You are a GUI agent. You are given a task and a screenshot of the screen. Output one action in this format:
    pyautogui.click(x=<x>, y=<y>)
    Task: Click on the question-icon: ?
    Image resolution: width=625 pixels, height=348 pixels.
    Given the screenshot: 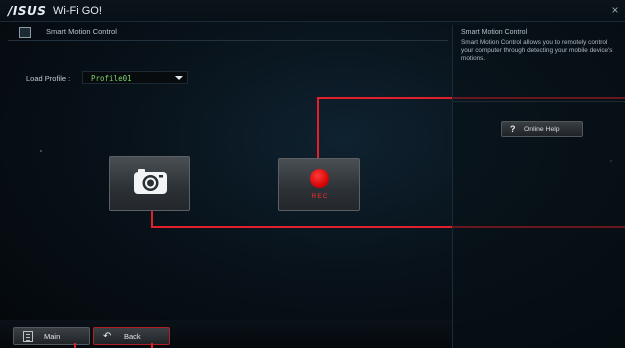 What is the action you would take?
    pyautogui.click(x=513, y=129)
    